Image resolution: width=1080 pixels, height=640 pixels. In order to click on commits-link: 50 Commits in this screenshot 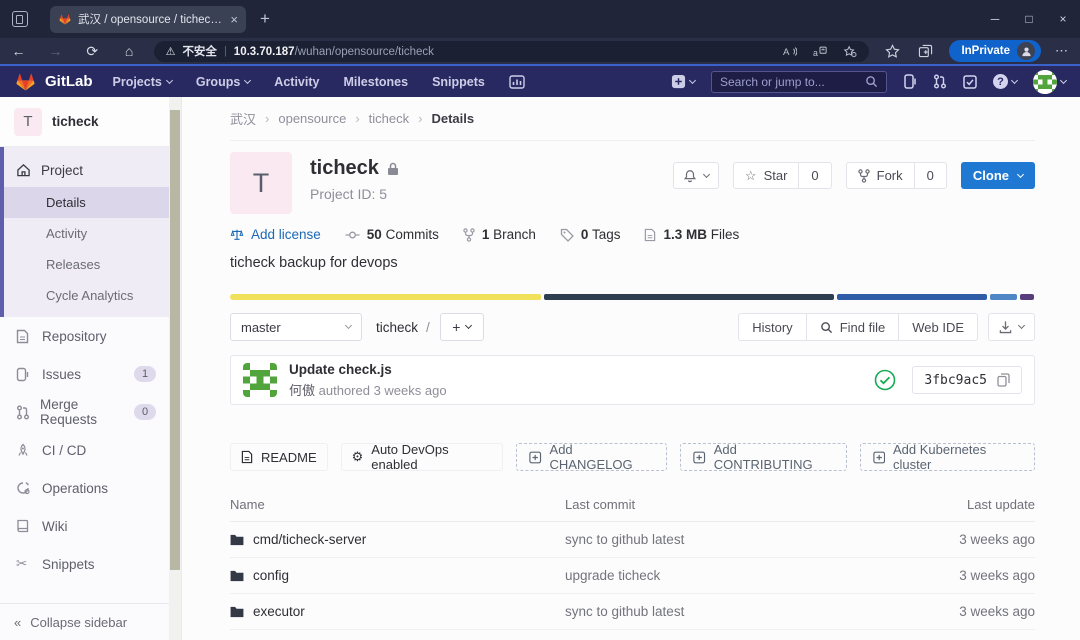, I will do `click(392, 234)`.